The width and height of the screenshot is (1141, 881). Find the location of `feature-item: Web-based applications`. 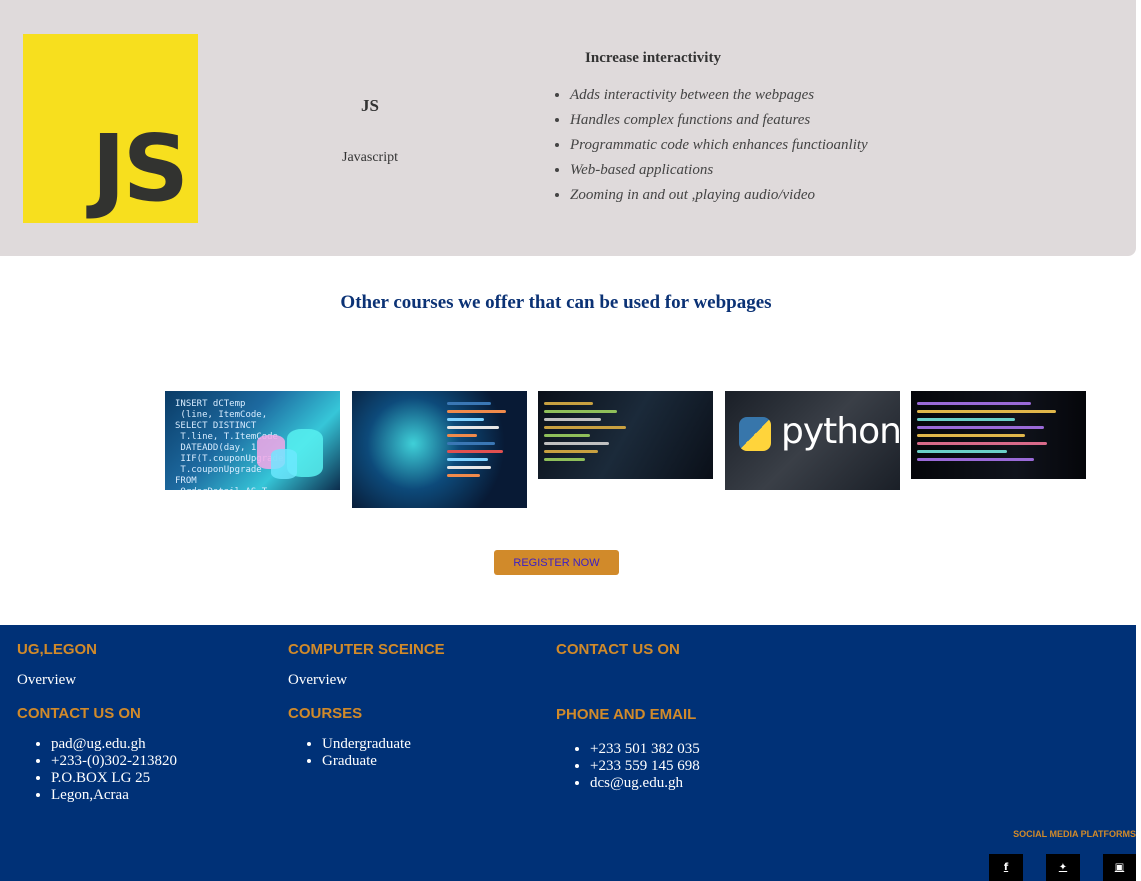

feature-item: Web-based applications is located at coordinates (719, 173).